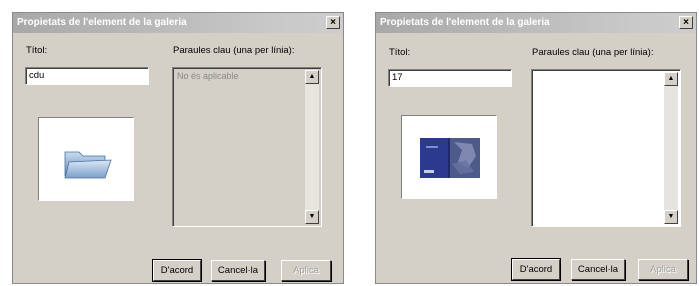  What do you see at coordinates (247, 147) in the screenshot?
I see `keywords-textarea: No és aplicable ▲ ▼` at bounding box center [247, 147].